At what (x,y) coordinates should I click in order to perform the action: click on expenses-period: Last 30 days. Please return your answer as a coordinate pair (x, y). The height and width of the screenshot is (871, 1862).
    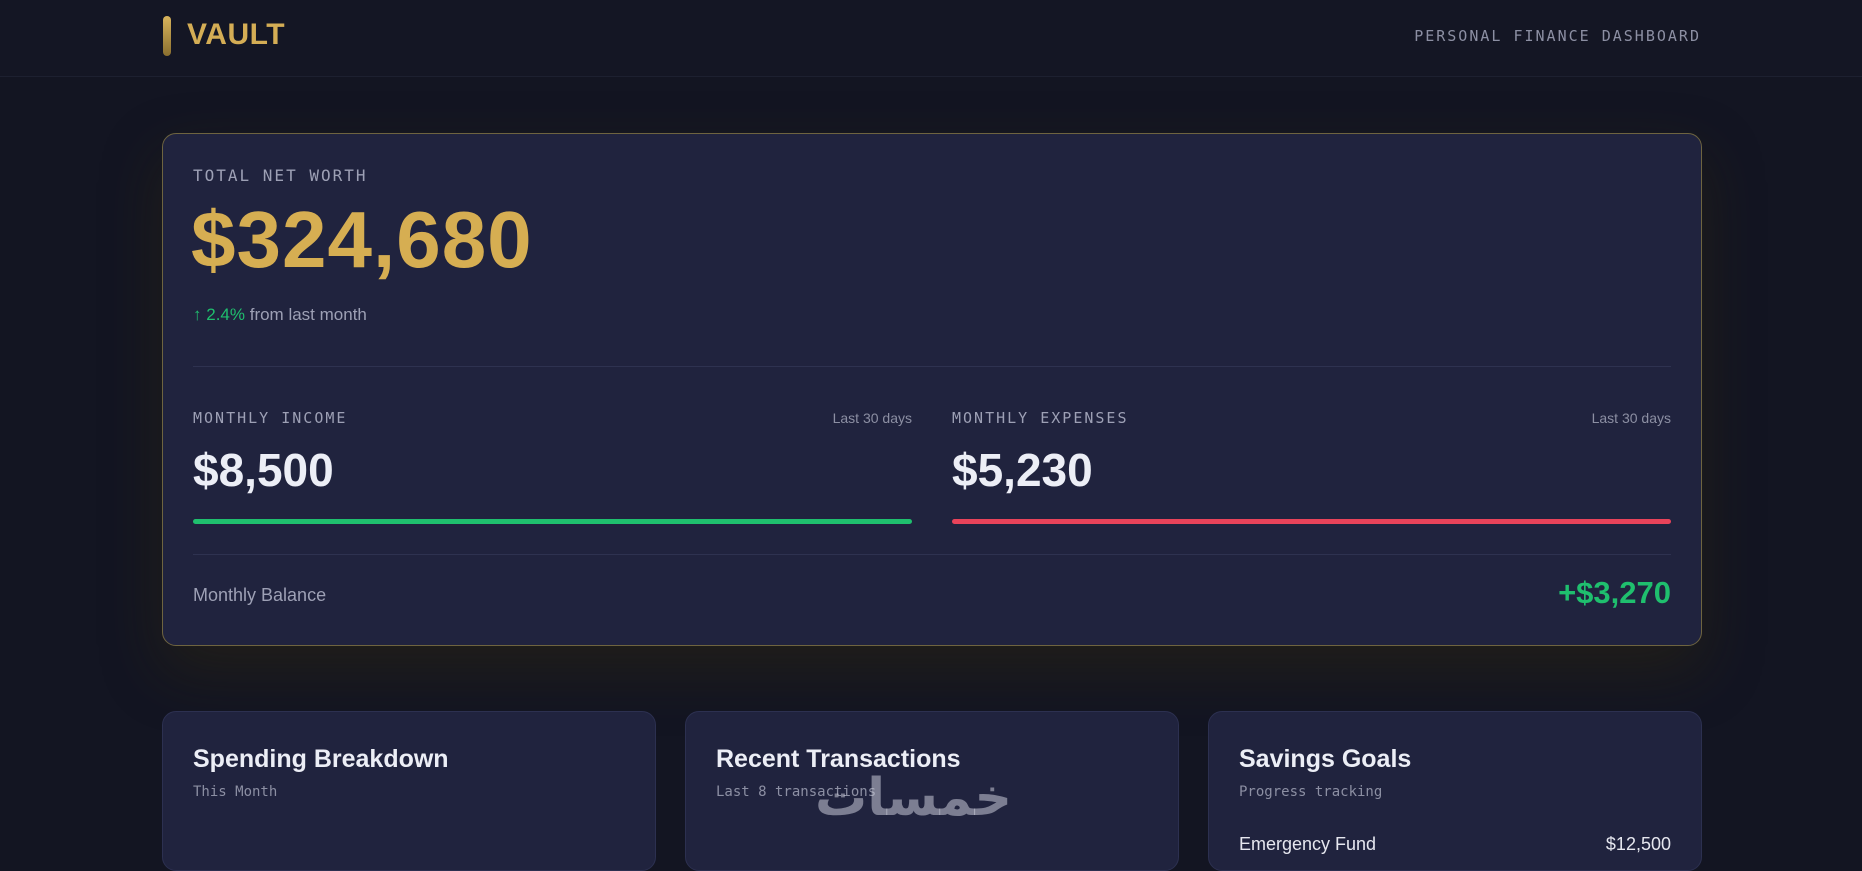
    Looking at the image, I should click on (1631, 418).